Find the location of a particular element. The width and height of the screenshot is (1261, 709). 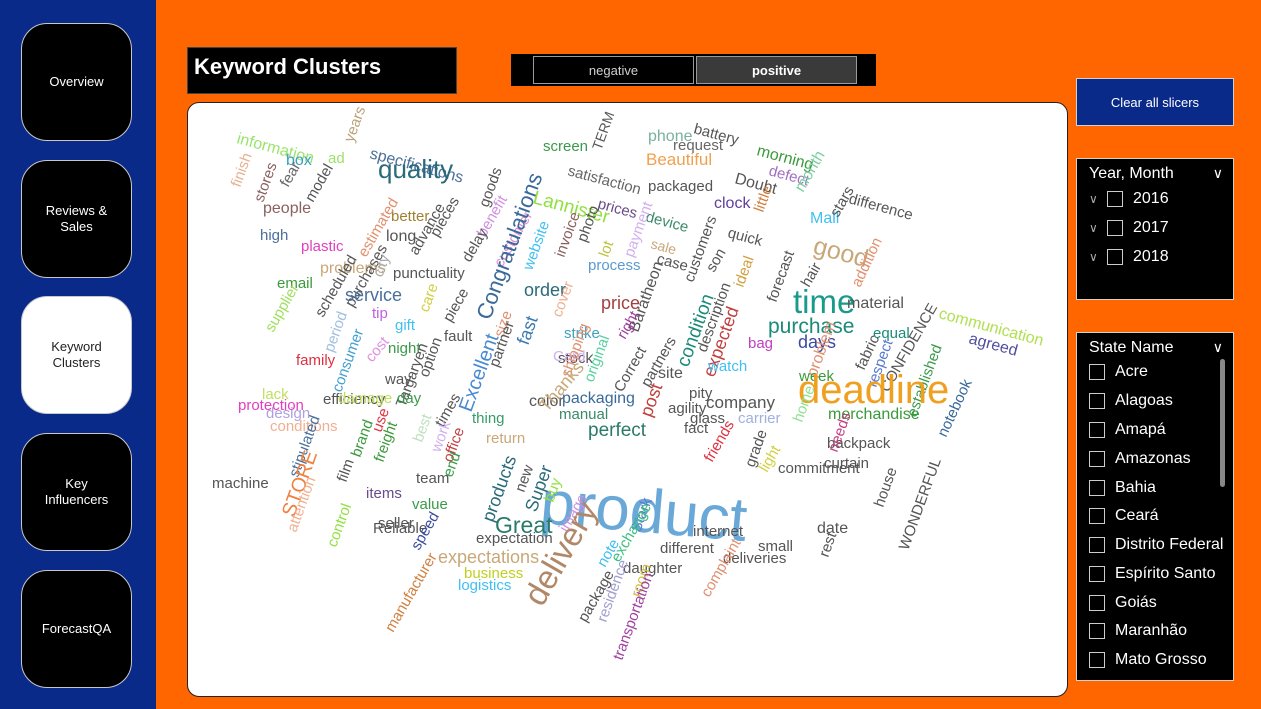

keyword-years: years is located at coordinates (355, 124).